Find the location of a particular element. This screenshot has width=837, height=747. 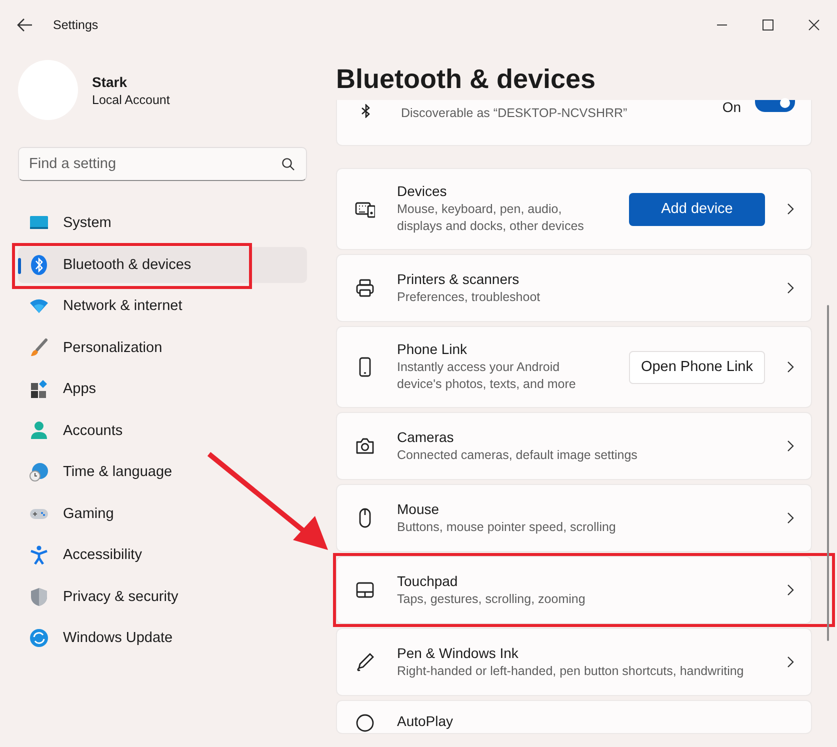

settings-card: Printers & scanners Preferences, troubleshoot is located at coordinates (574, 288).